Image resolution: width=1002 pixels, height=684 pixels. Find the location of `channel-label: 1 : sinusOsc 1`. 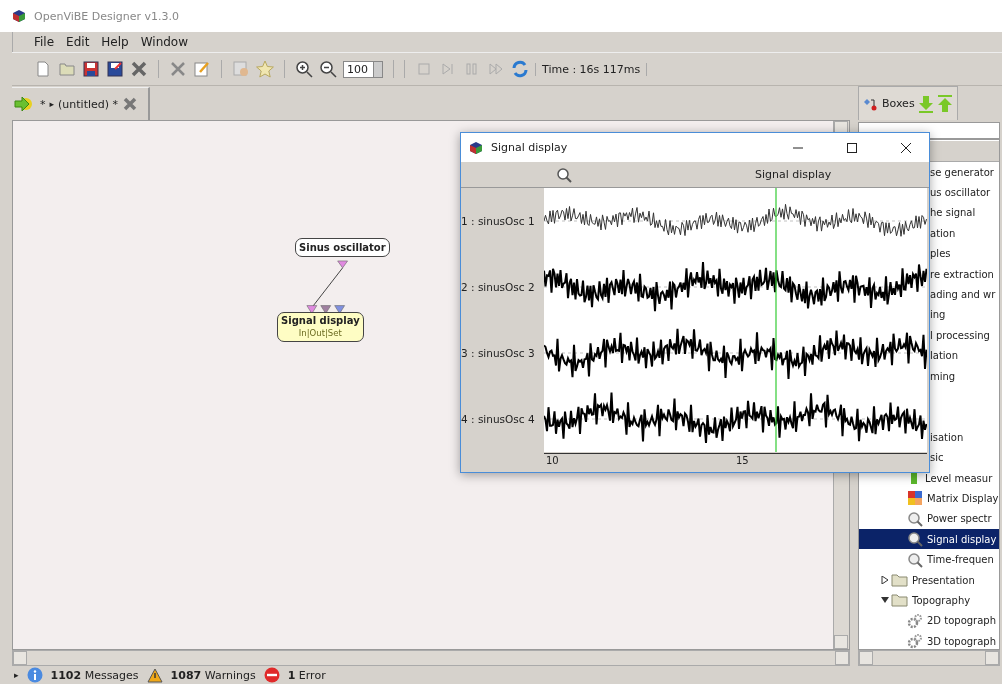

channel-label: 1 : sinusOsc 1 is located at coordinates (498, 221).